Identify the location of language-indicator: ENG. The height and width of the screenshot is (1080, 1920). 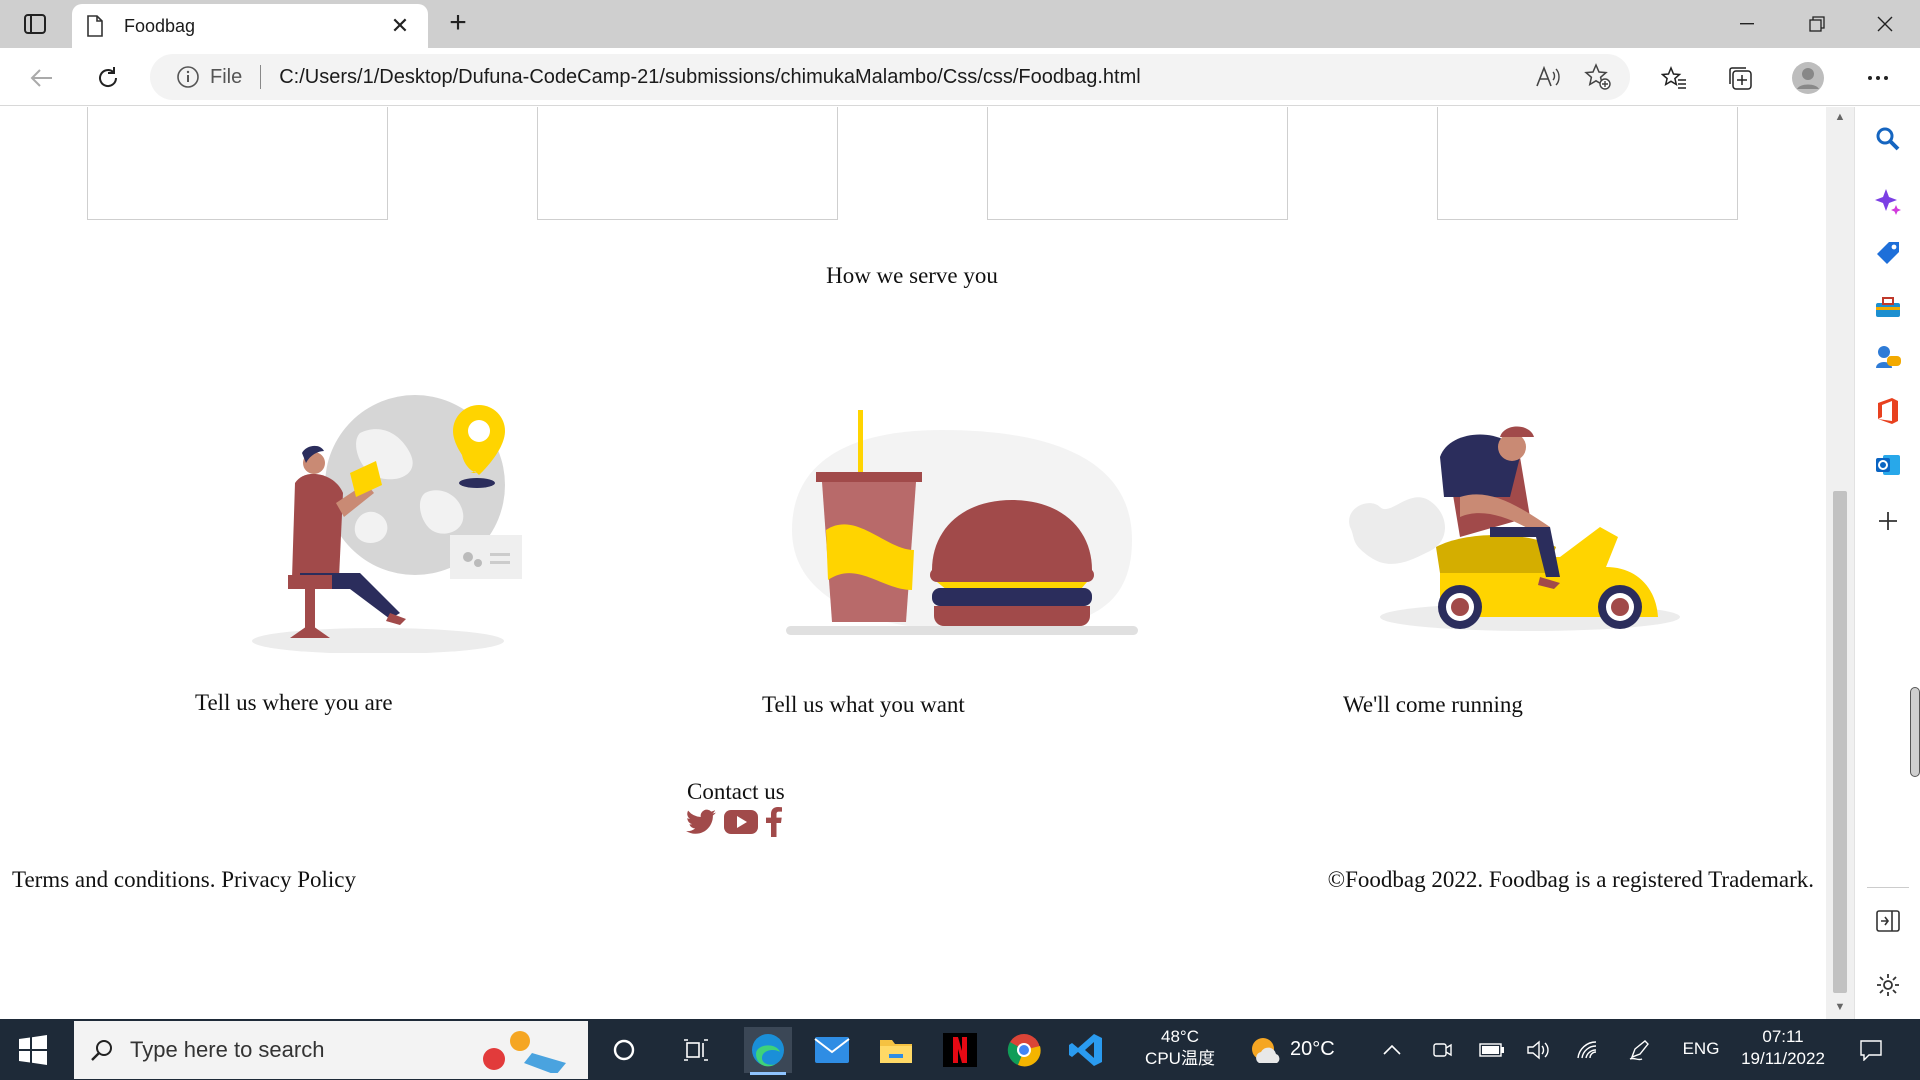
(1701, 1049).